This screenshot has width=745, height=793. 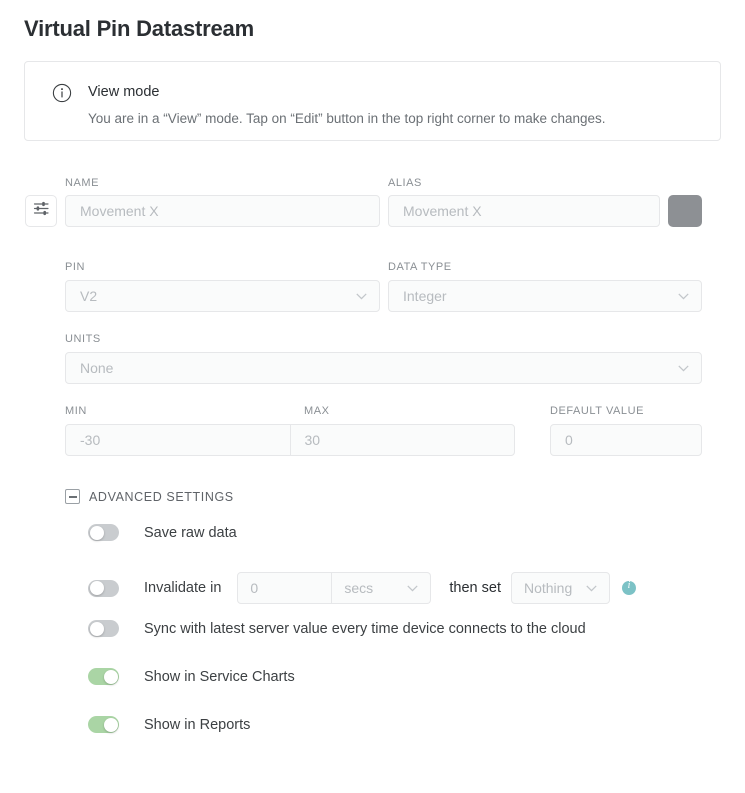 I want to click on pin-label: PIN, so click(x=75, y=267).